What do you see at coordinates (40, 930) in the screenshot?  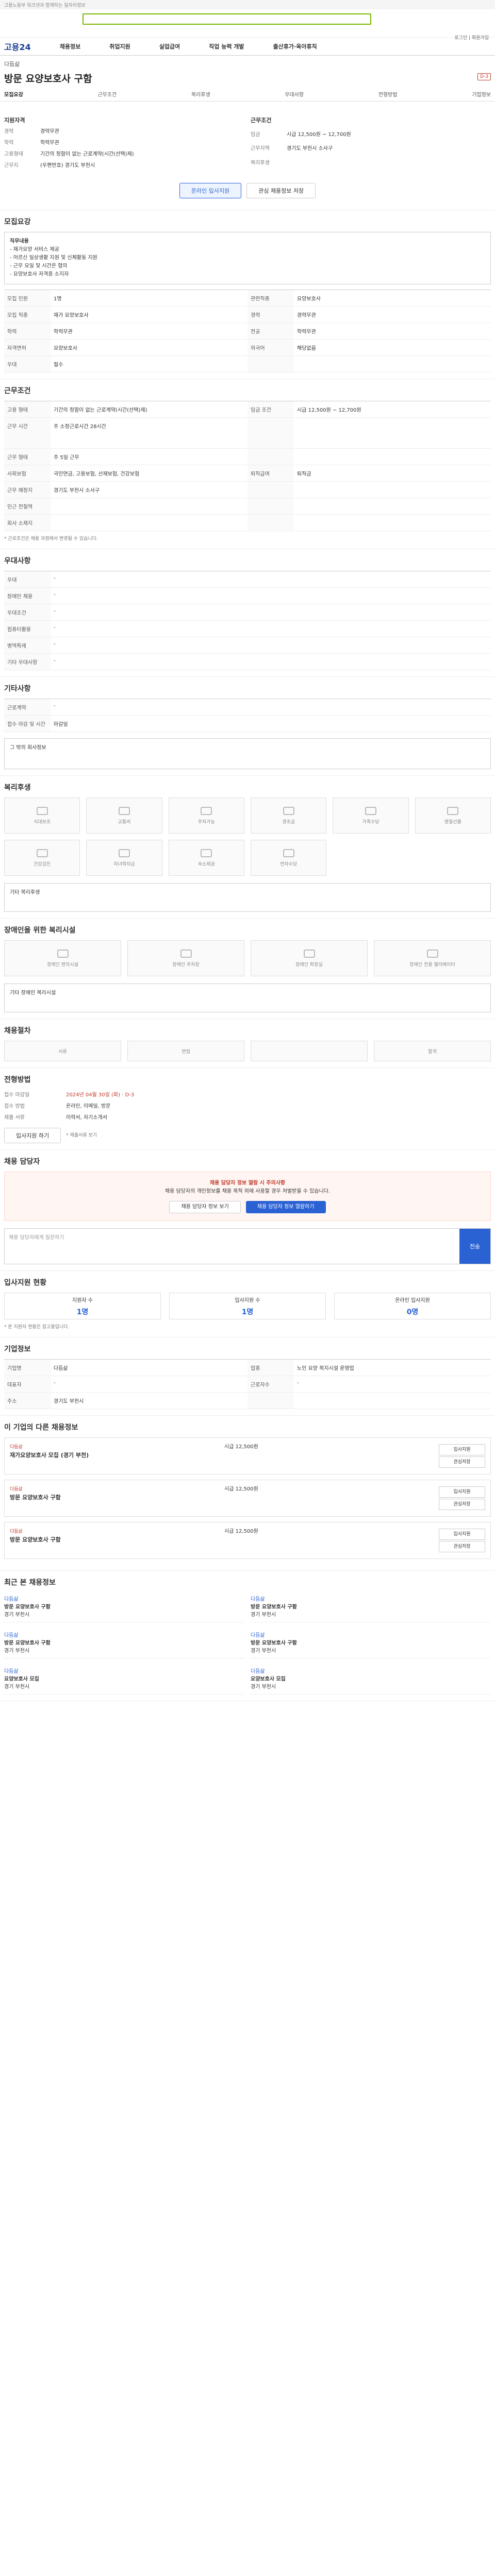 I see `section-title: 장애인을 위한 복리시설` at bounding box center [40, 930].